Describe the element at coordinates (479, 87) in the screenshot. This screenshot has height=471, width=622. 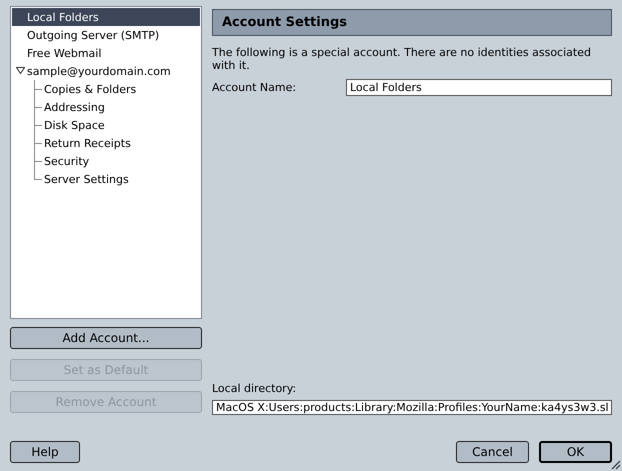
I see `account-name-field: Local Folders` at that location.